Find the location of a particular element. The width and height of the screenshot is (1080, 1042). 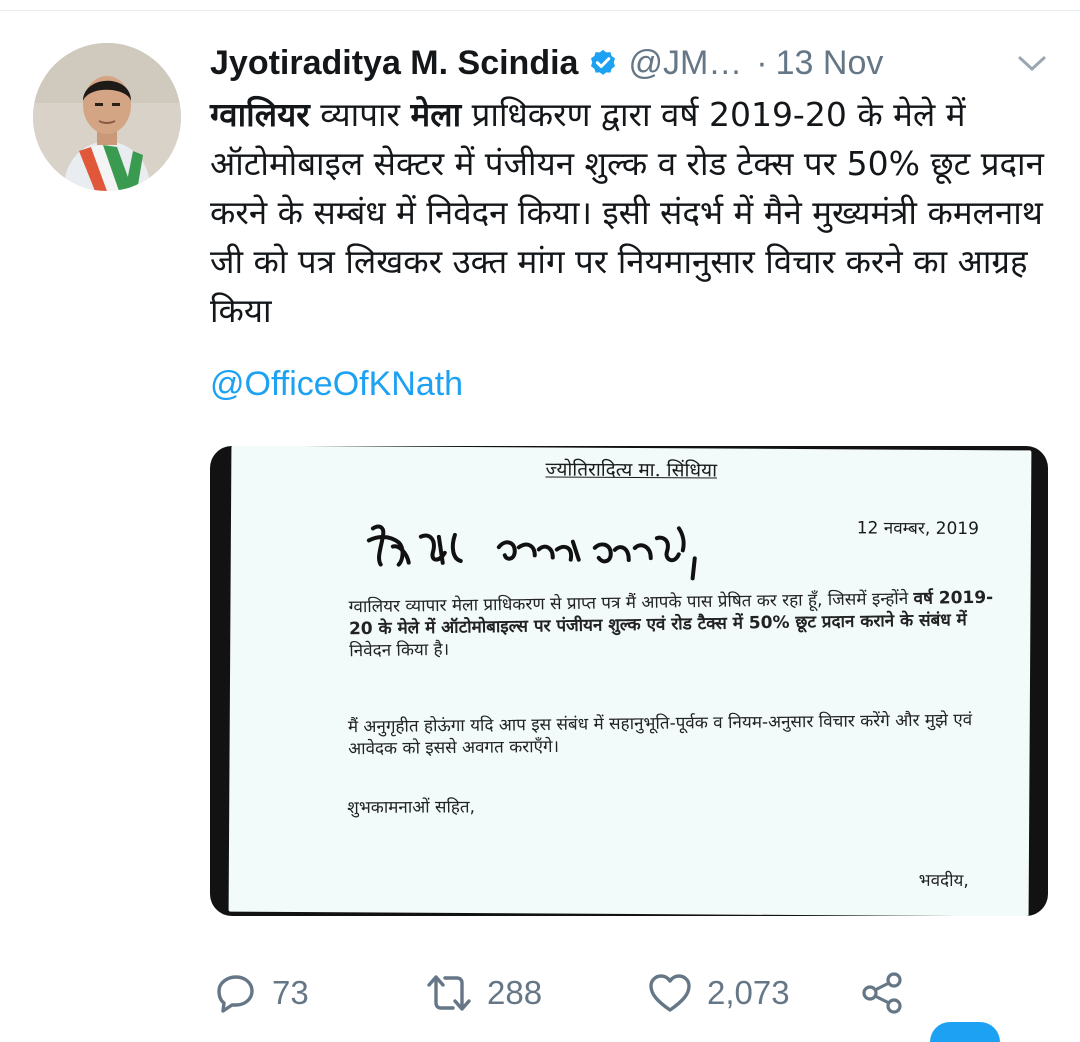

avatar-image is located at coordinates (107, 117).